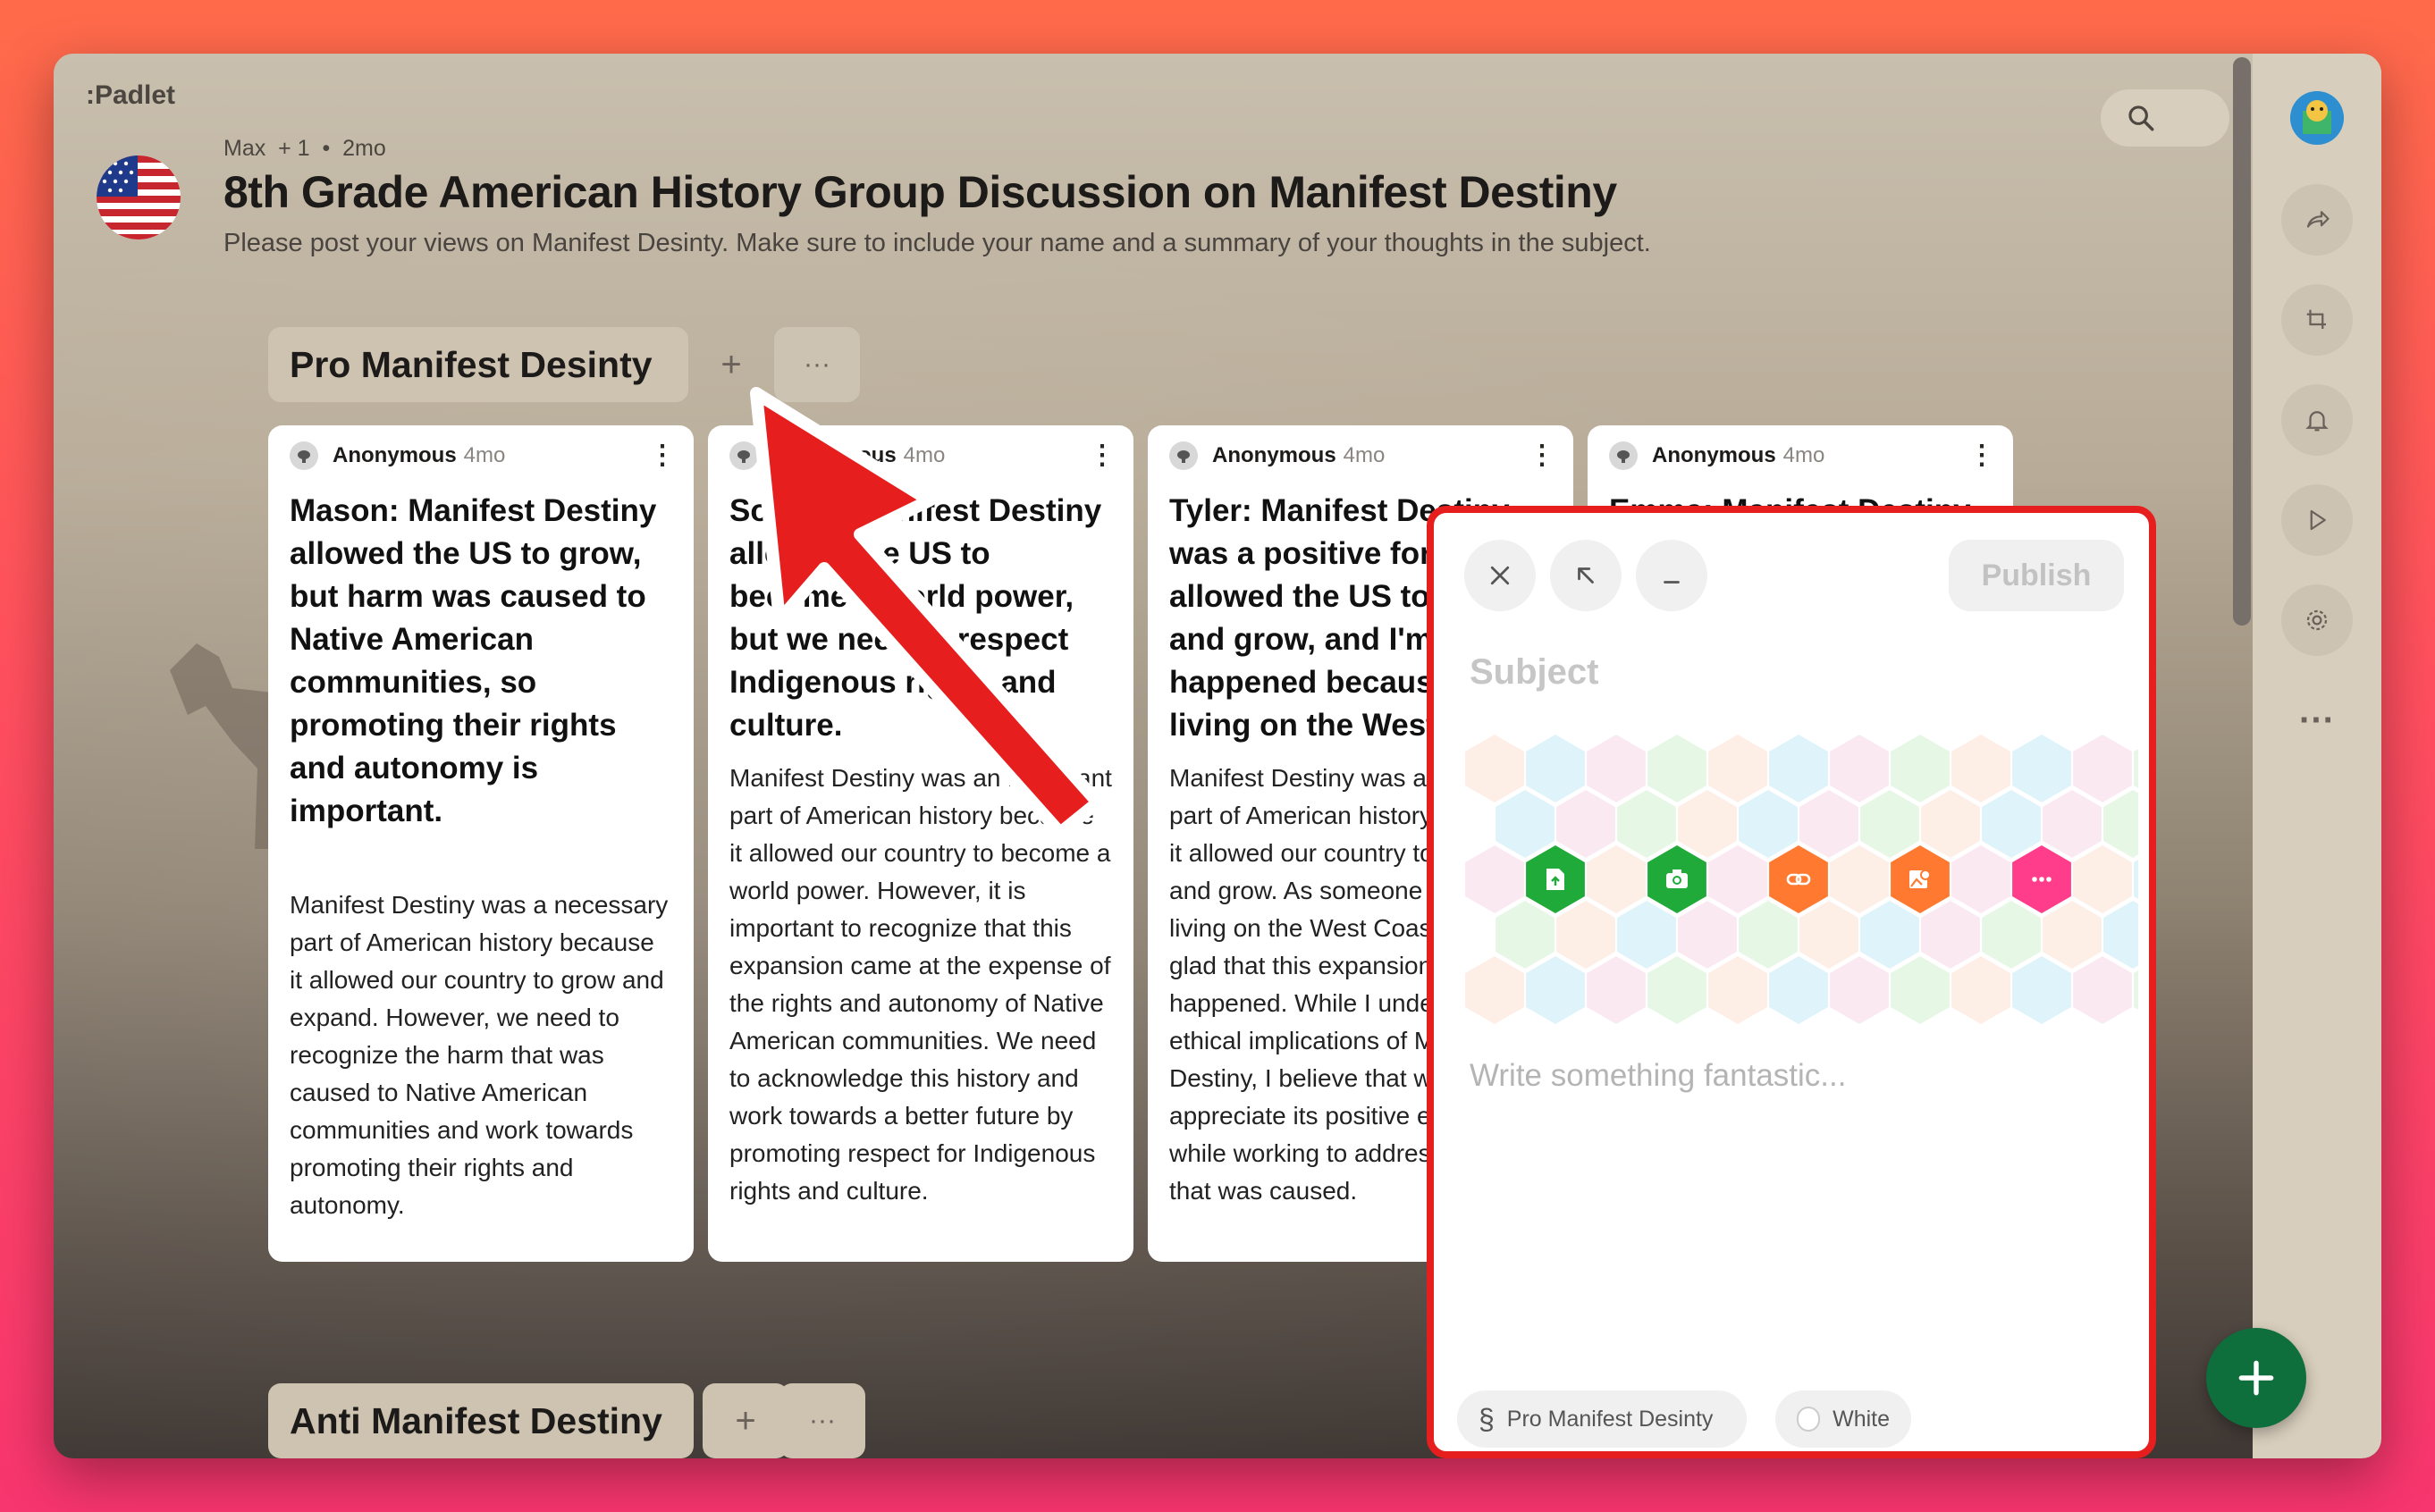  I want to click on search-icon, so click(2141, 118).